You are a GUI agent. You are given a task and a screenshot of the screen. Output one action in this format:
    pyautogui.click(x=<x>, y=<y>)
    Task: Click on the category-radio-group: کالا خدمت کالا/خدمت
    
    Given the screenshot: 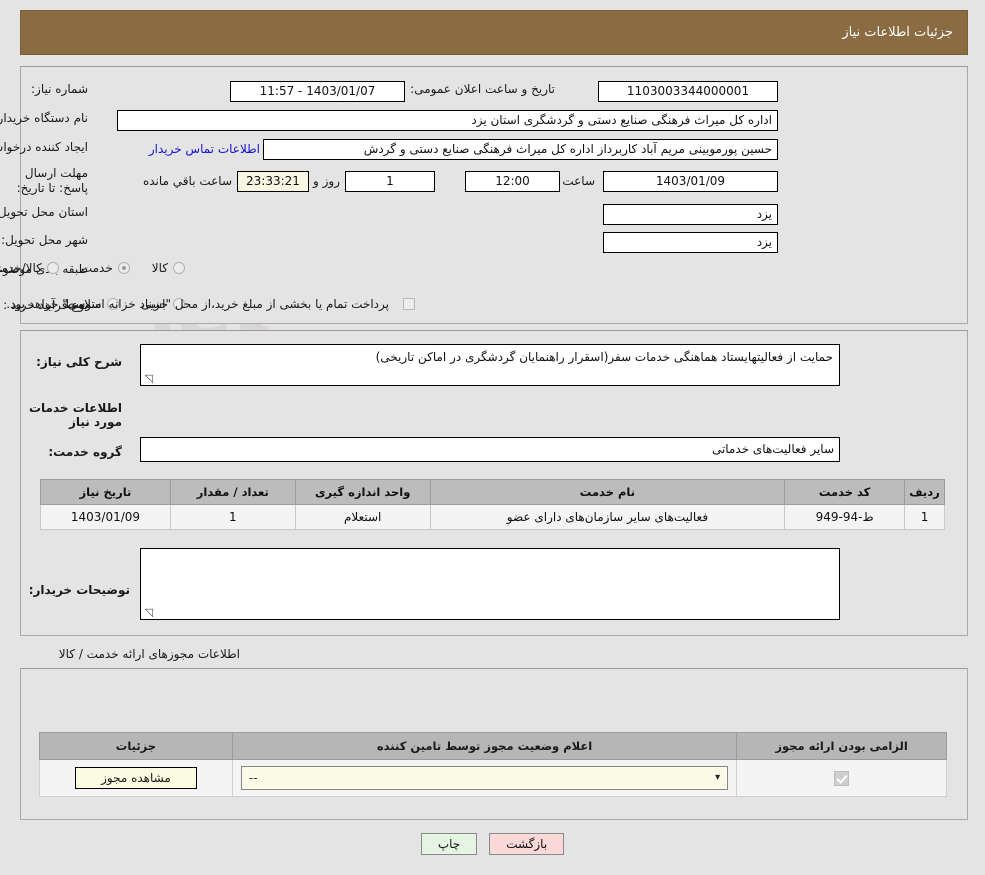 What is the action you would take?
    pyautogui.click(x=92, y=268)
    